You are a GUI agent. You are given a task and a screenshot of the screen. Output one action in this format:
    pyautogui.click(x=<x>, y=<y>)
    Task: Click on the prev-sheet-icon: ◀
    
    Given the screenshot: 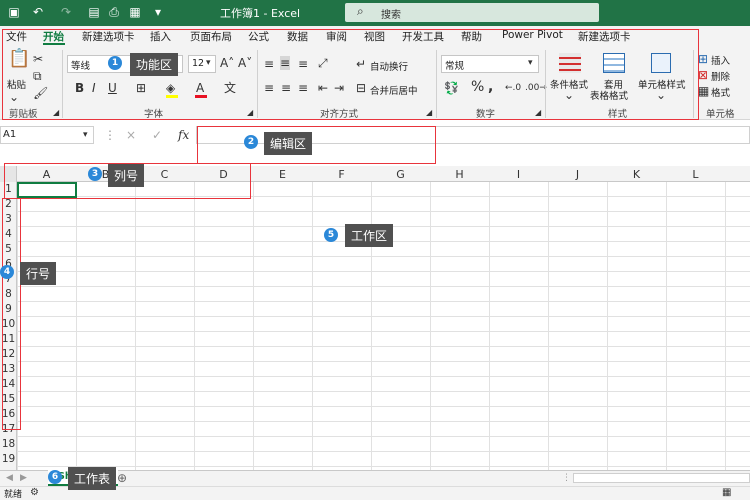 What is the action you would take?
    pyautogui.click(x=9, y=478)
    